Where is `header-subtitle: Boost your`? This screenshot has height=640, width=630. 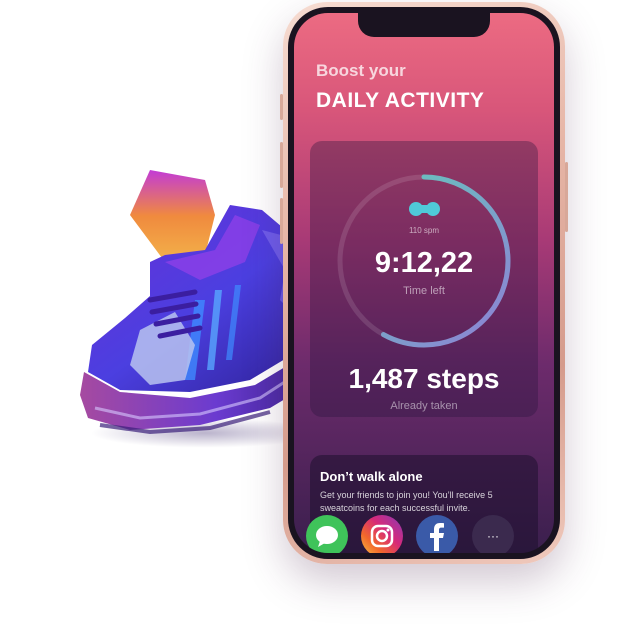
header-subtitle: Boost your is located at coordinates (361, 70).